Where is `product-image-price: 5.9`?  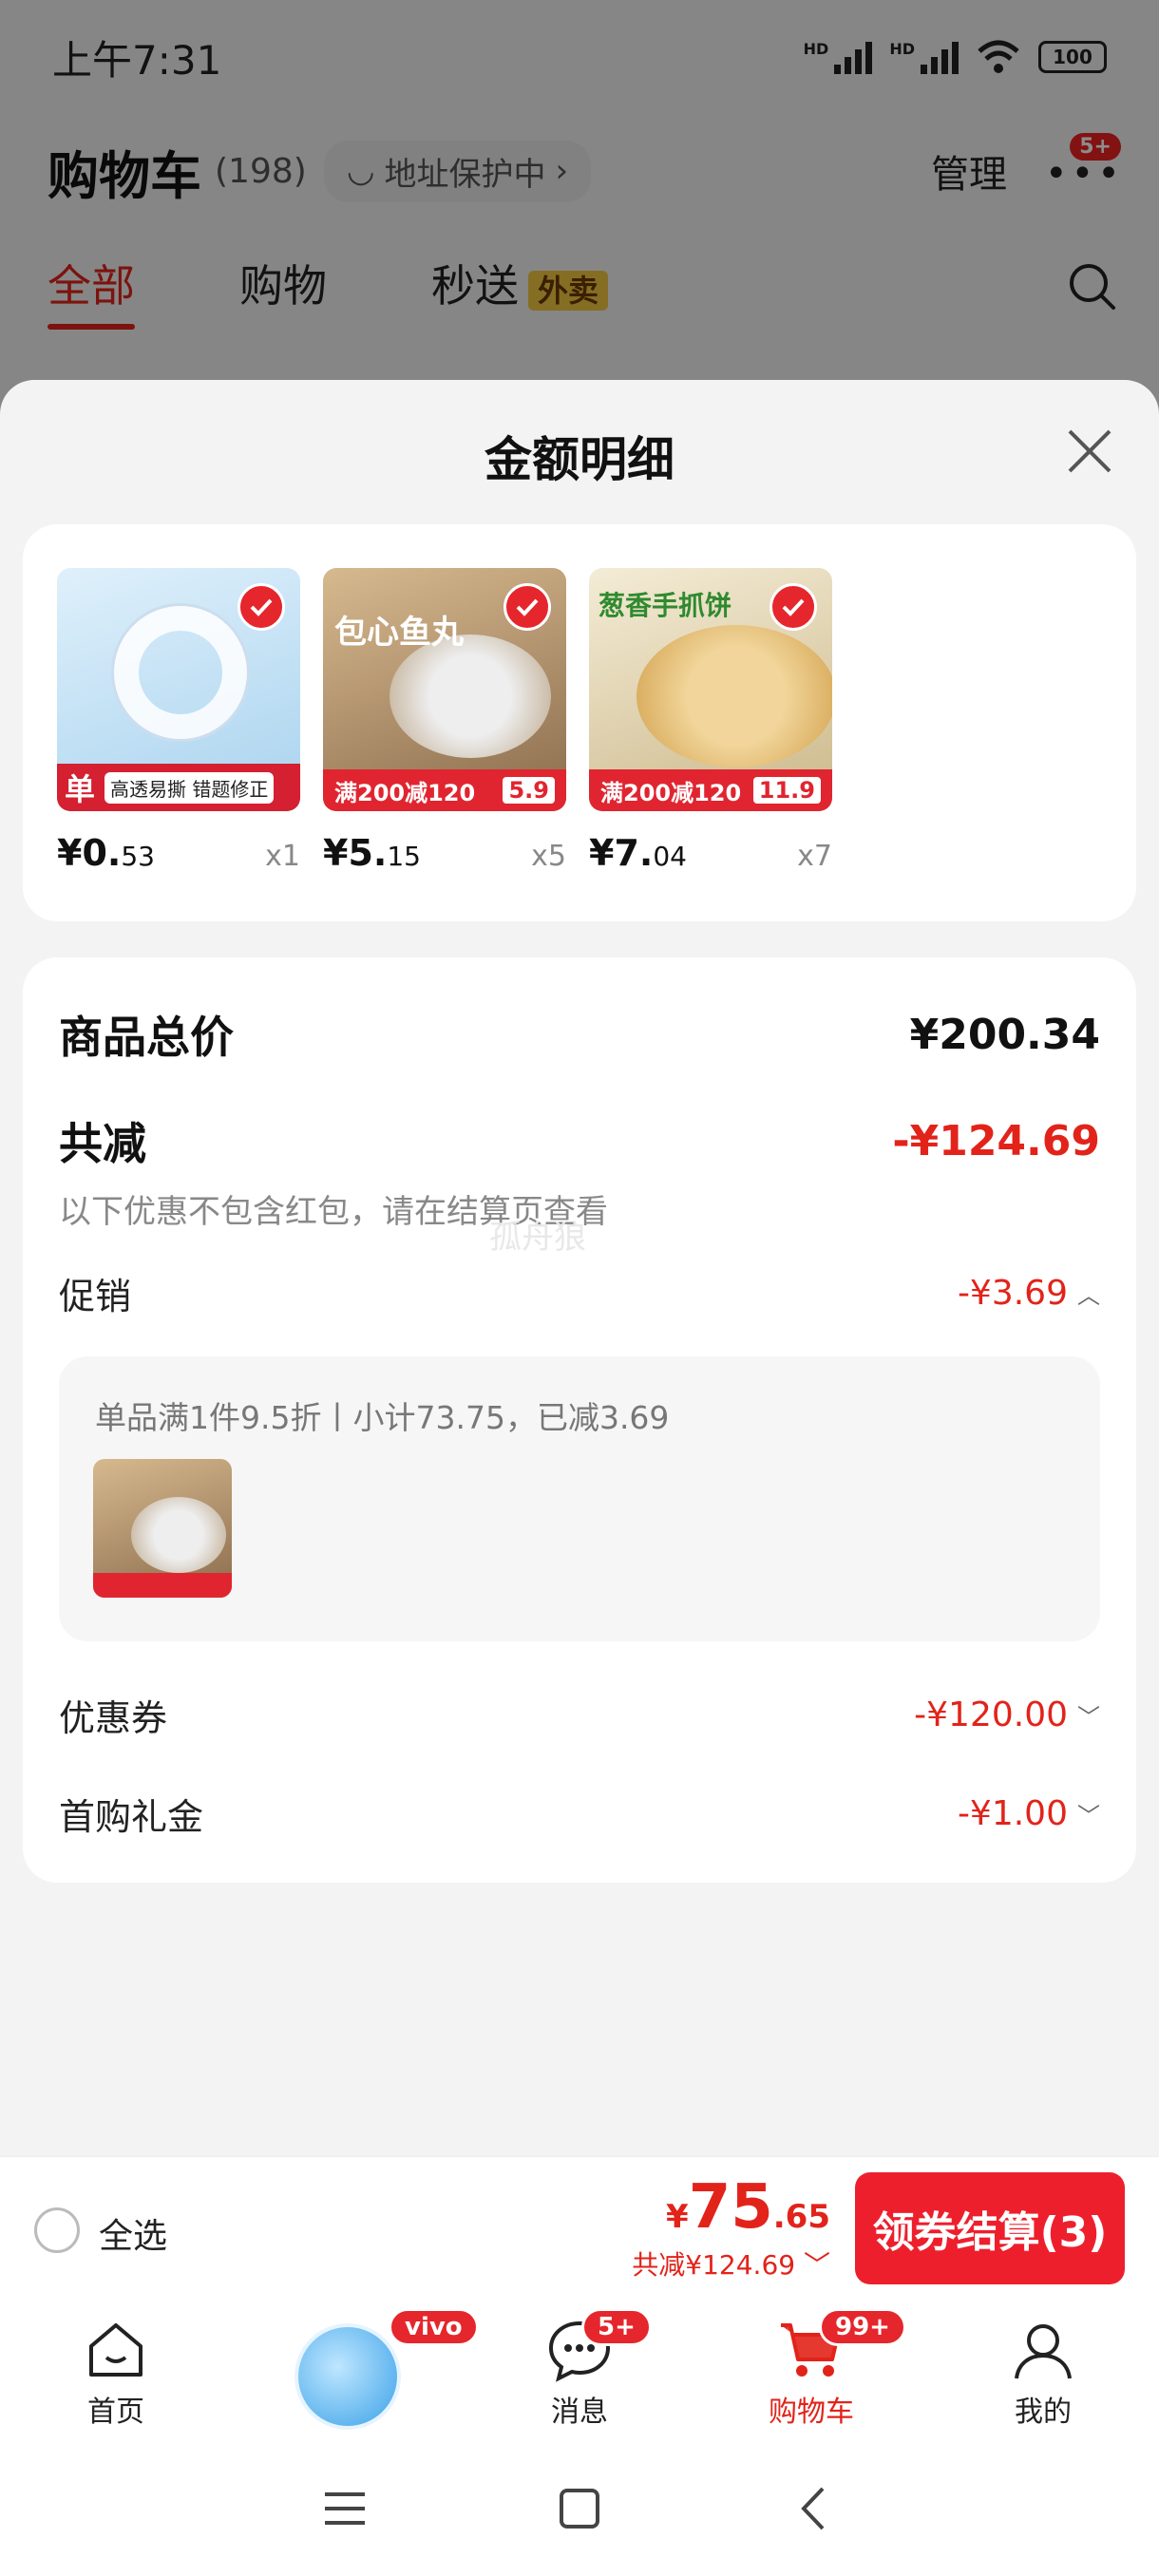
product-image-price: 5.9 is located at coordinates (529, 790).